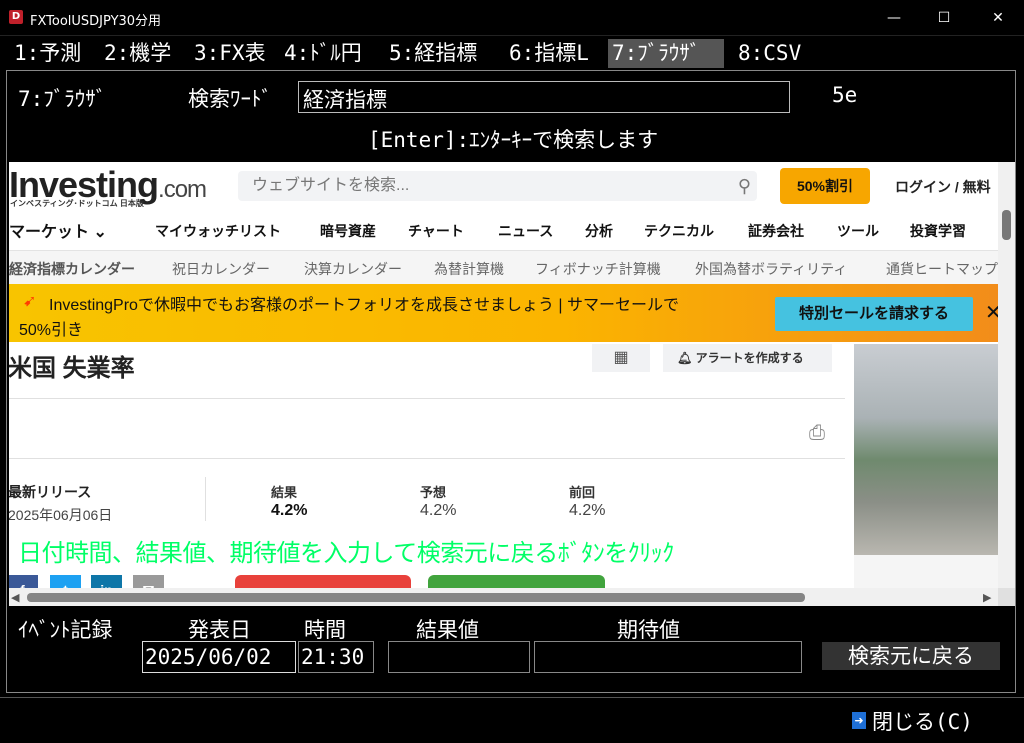  What do you see at coordinates (825, 186) in the screenshot?
I see `promo-button: 50%割引` at bounding box center [825, 186].